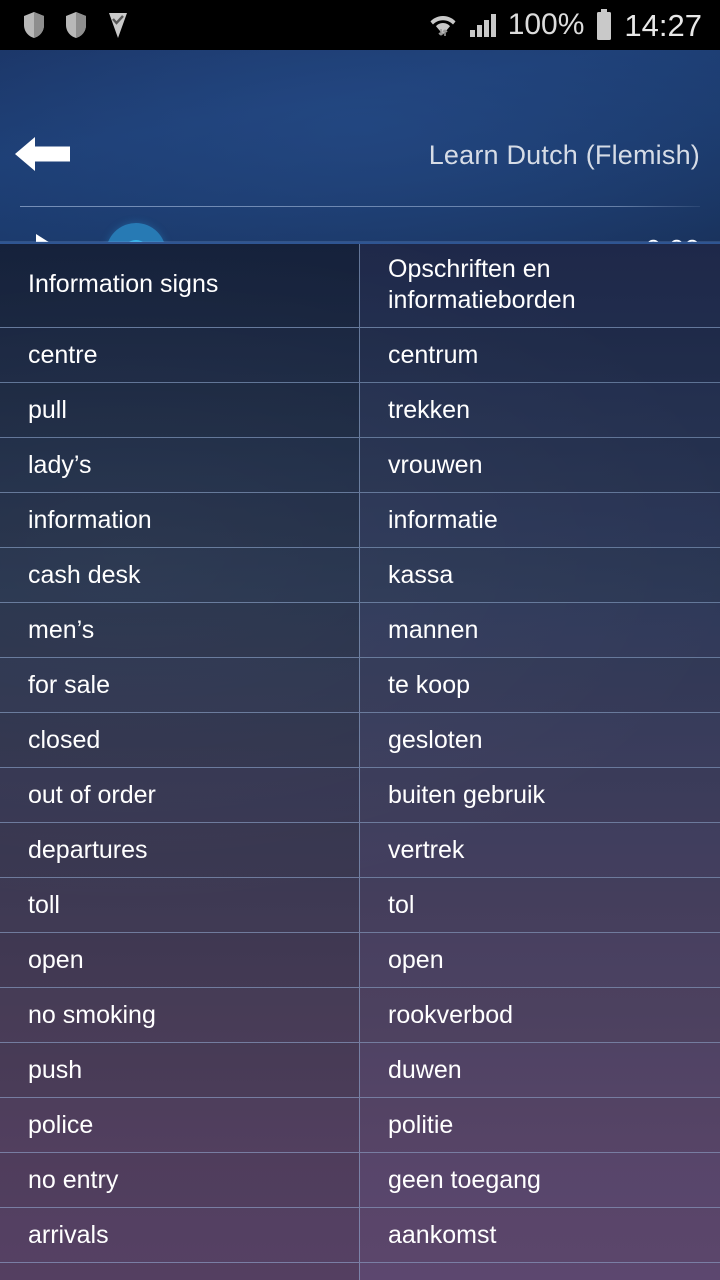  I want to click on cell-dutch: buiten gebruik, so click(540, 795).